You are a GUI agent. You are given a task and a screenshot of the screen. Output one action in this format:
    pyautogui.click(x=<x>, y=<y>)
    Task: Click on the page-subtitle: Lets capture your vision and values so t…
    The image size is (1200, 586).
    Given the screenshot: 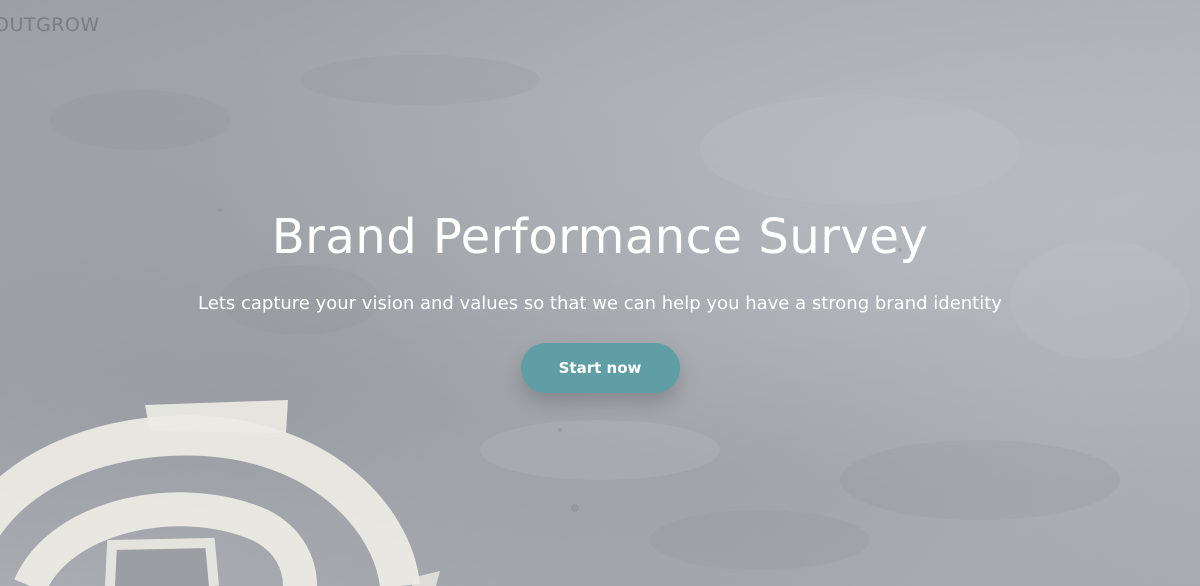 What is the action you would take?
    pyautogui.click(x=600, y=303)
    